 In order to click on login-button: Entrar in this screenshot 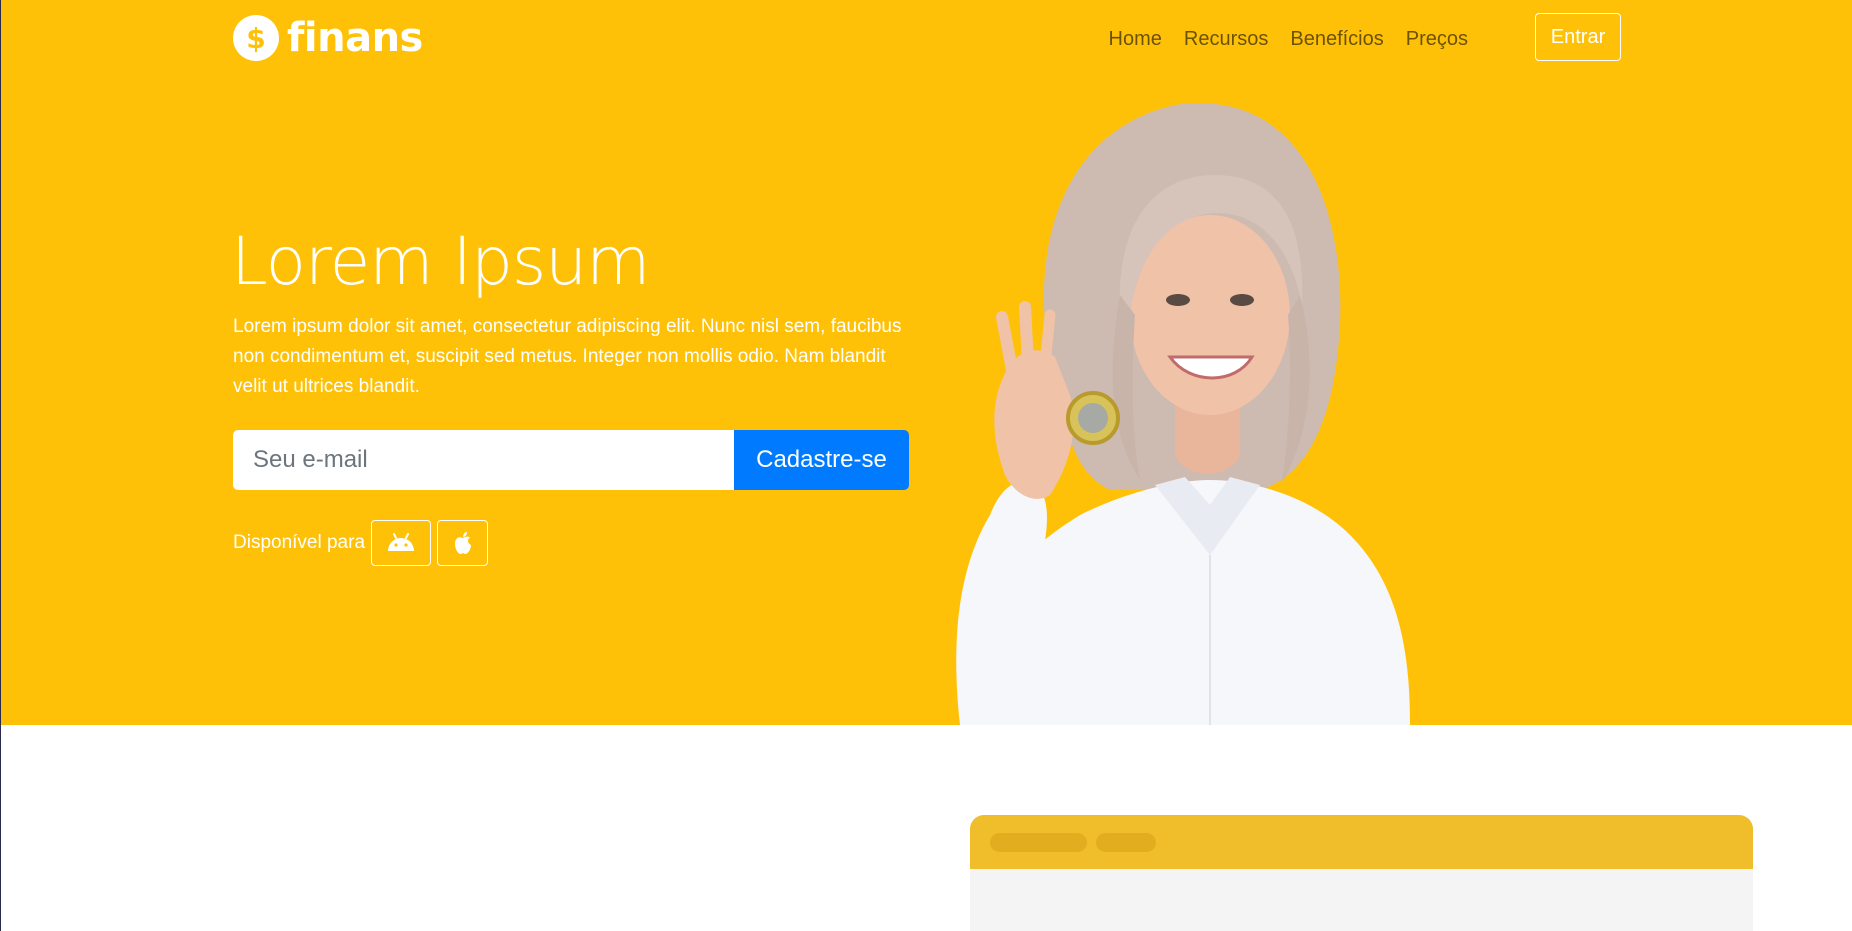, I will do `click(1578, 37)`.